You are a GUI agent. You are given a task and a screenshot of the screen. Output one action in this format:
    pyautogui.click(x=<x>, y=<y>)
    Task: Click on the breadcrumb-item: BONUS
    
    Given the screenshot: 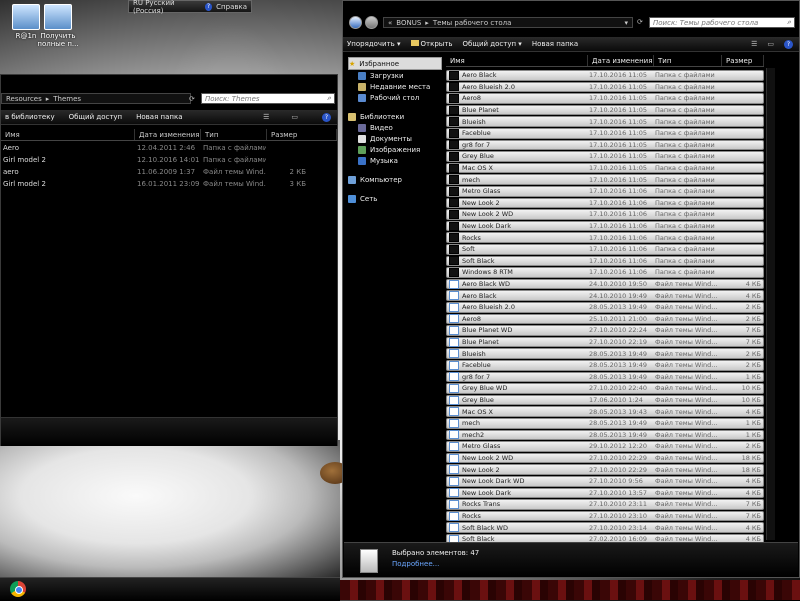 What is the action you would take?
    pyautogui.click(x=408, y=23)
    